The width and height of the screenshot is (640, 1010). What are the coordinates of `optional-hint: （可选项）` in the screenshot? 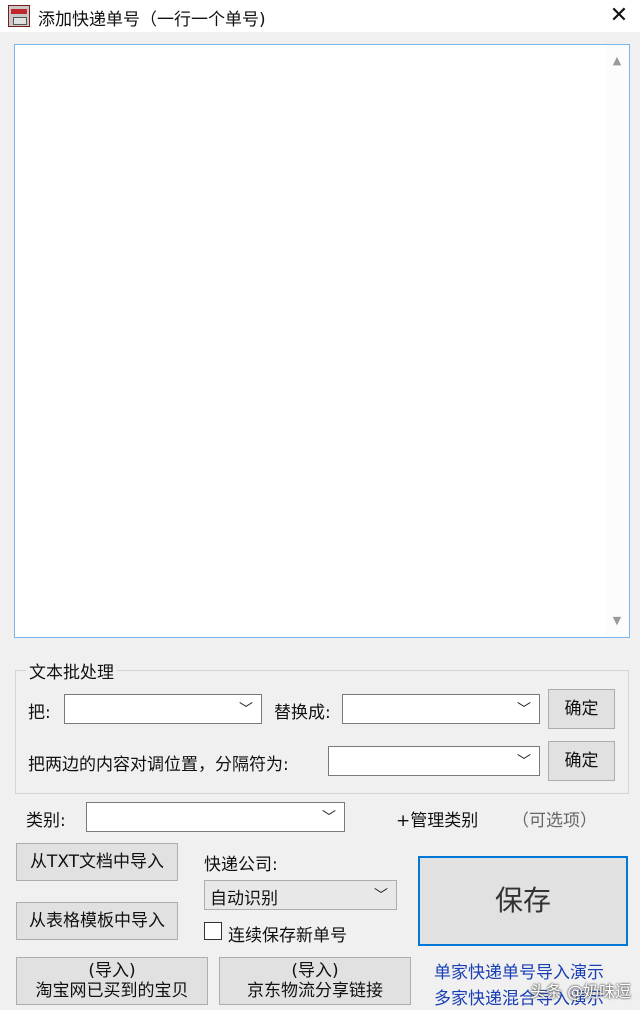 It's located at (554, 821).